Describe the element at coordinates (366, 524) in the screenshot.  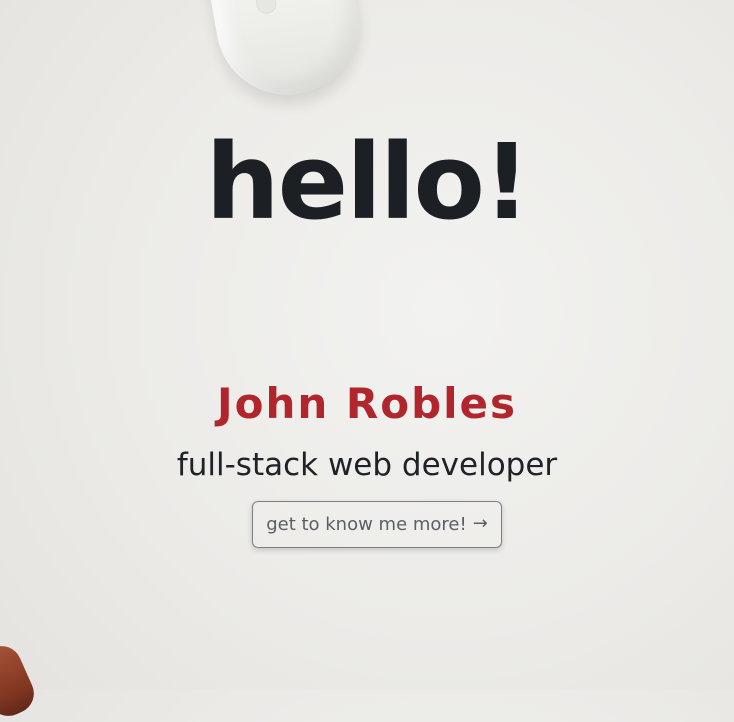
I see `cta-label: get to know me more!` at that location.